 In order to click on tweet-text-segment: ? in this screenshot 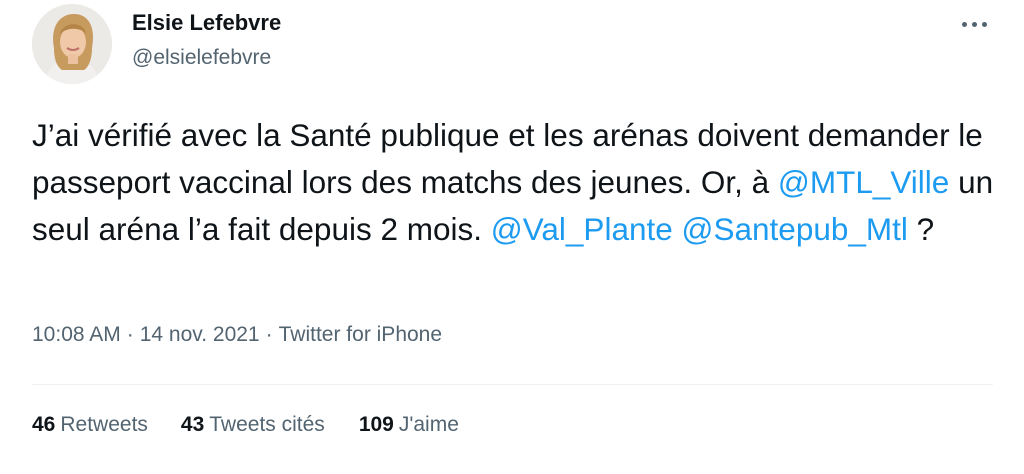, I will do `click(921, 229)`.